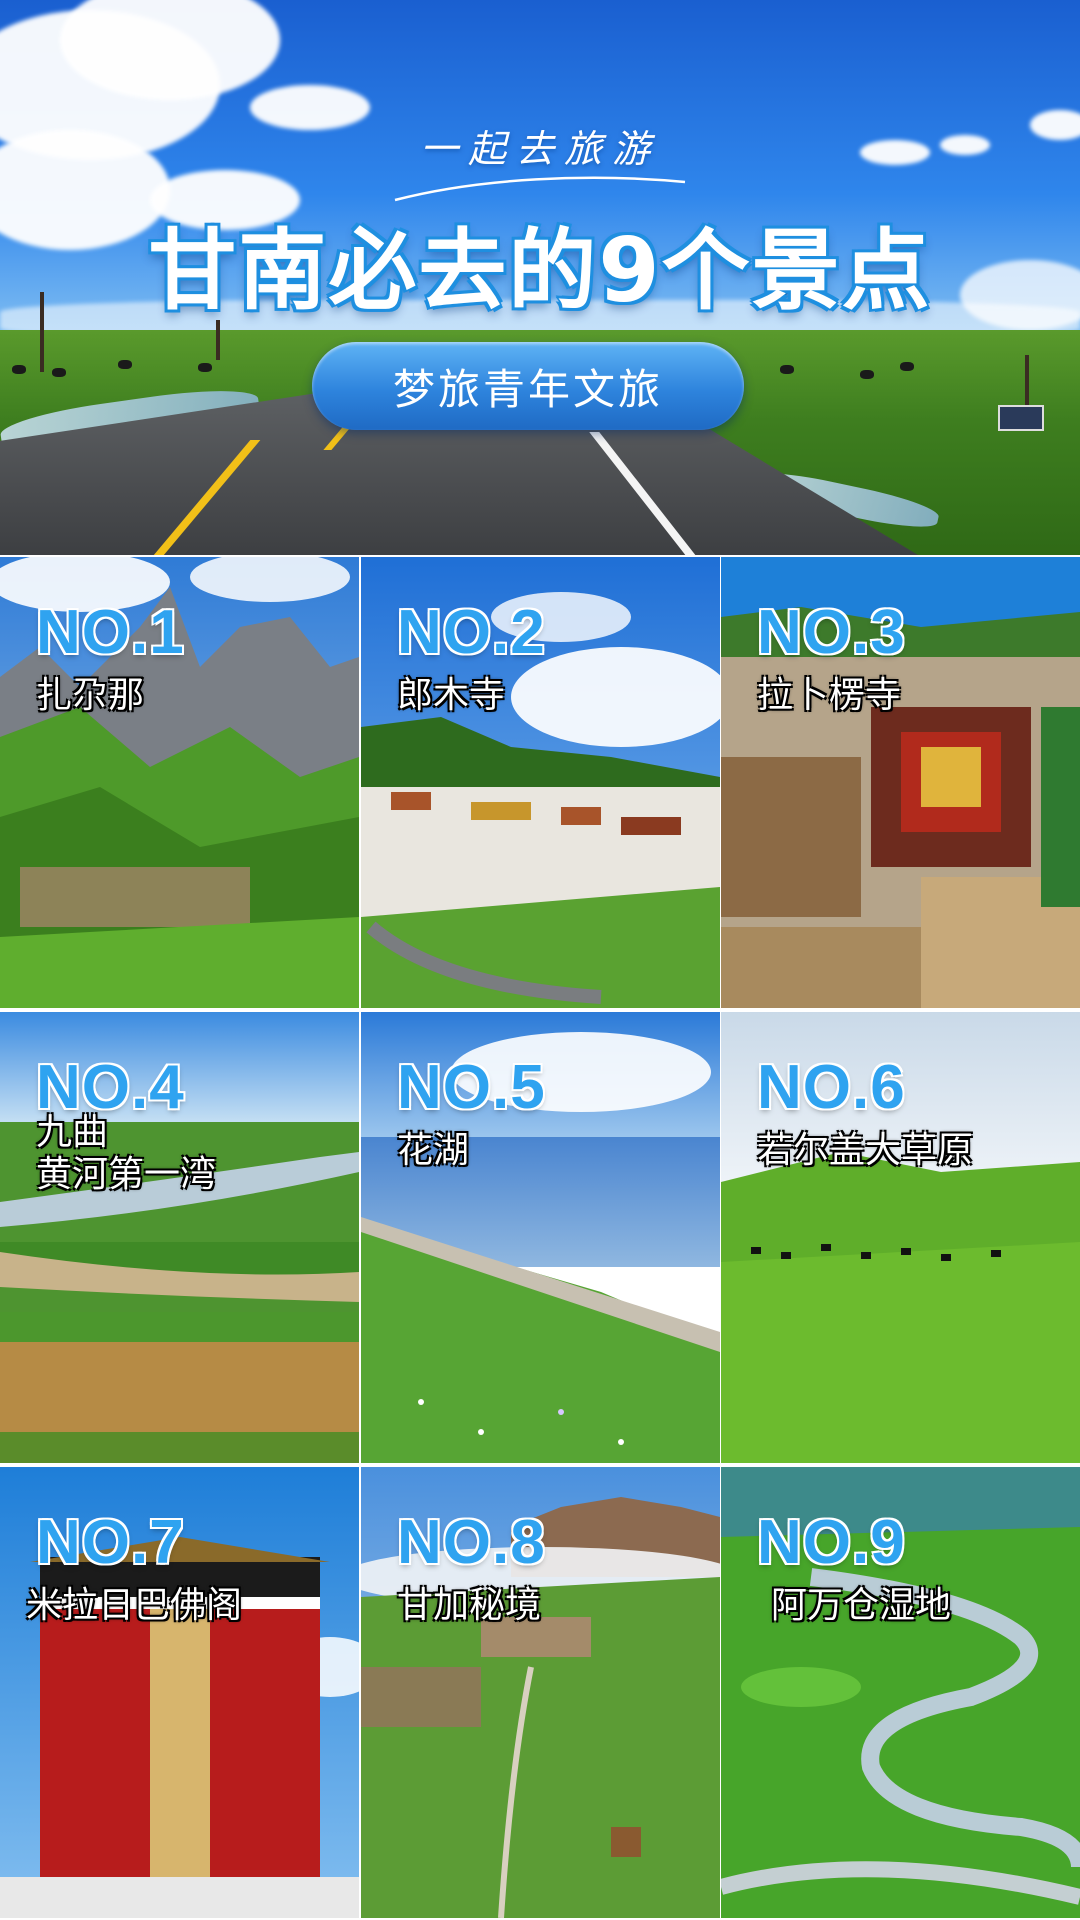  Describe the element at coordinates (471, 632) in the screenshot. I see `spot-rank: NO.2` at that location.